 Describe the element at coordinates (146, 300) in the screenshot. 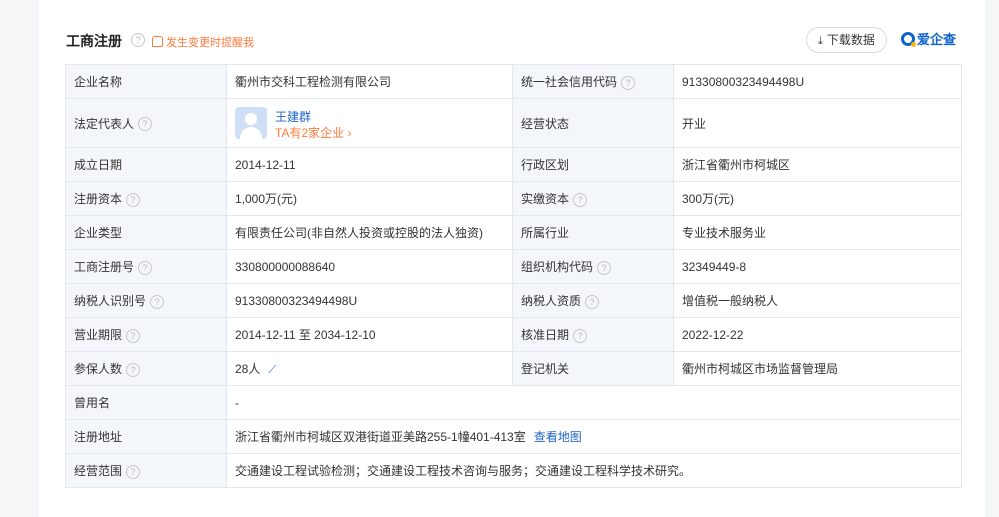

I see `label-taxpayer-id: 纳税人识别号?` at that location.